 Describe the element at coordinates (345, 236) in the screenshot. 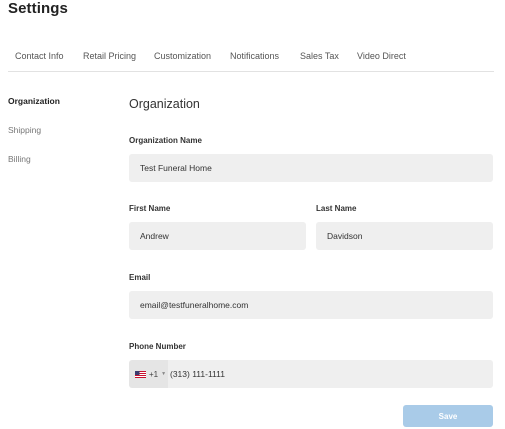

I see `last-name-value: Davidson` at that location.